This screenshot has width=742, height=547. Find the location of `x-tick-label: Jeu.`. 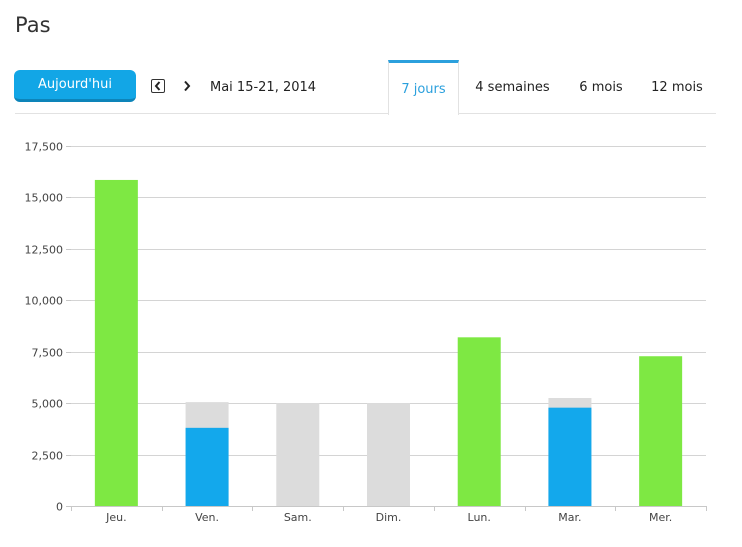

x-tick-label: Jeu. is located at coordinates (115, 517).